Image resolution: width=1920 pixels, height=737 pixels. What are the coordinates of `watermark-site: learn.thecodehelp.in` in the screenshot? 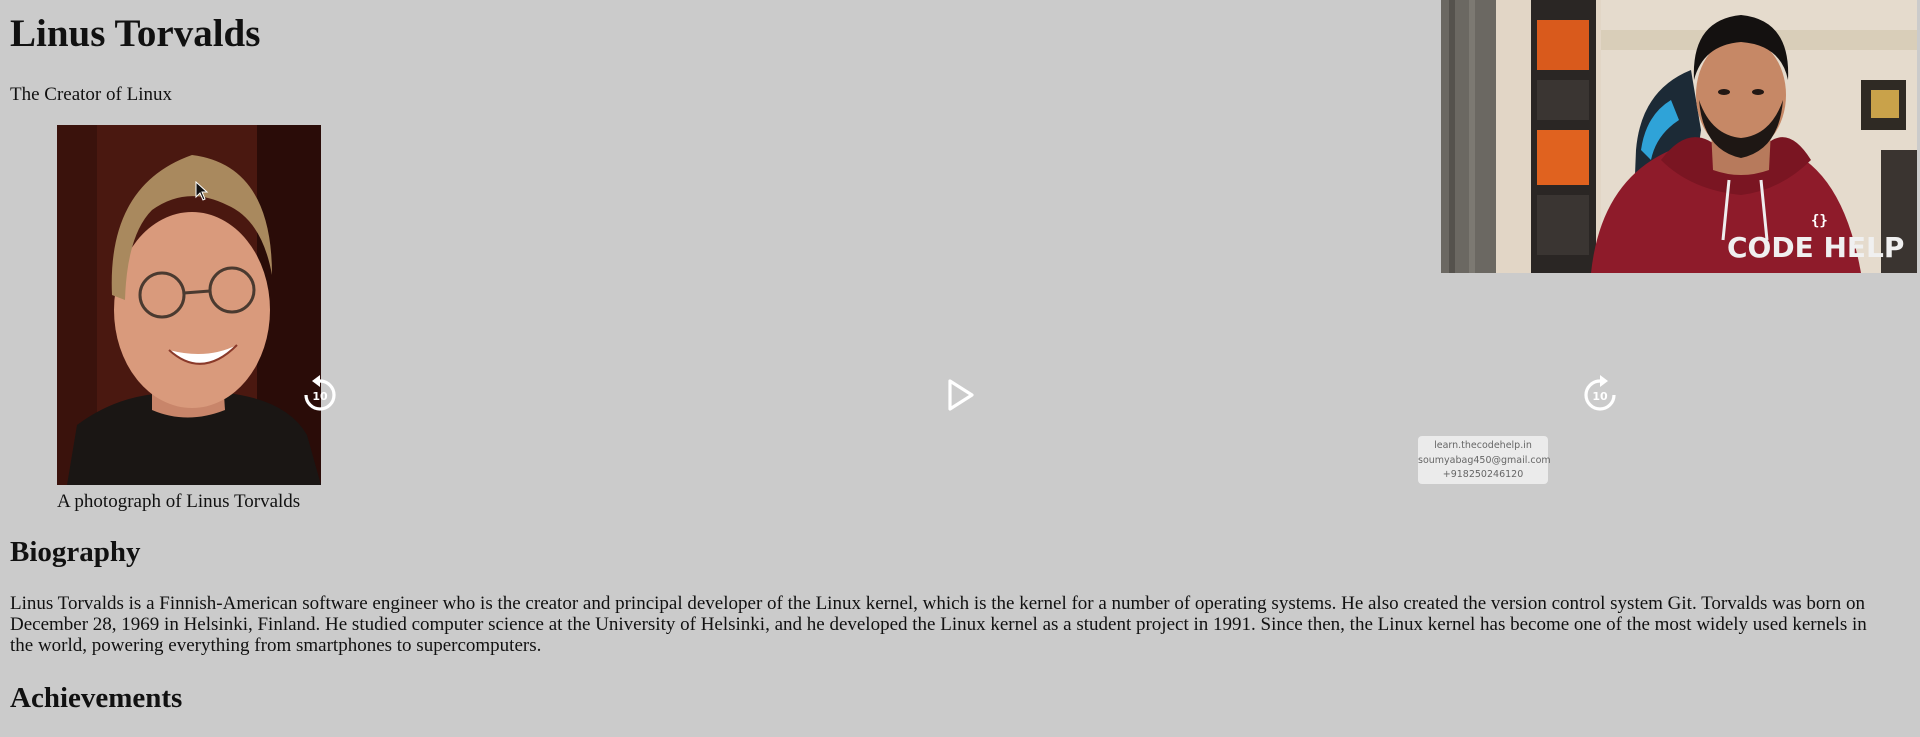 It's located at (1483, 445).